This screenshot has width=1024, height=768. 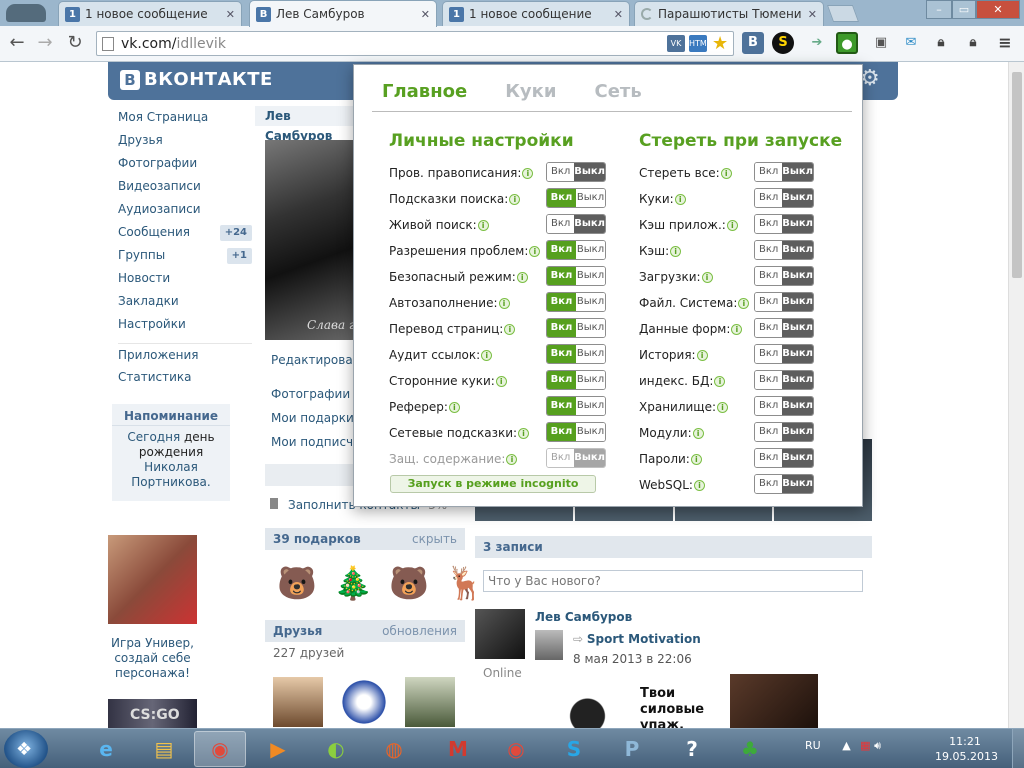 What do you see at coordinates (574, 749) in the screenshot?
I see `skype-icon: S` at bounding box center [574, 749].